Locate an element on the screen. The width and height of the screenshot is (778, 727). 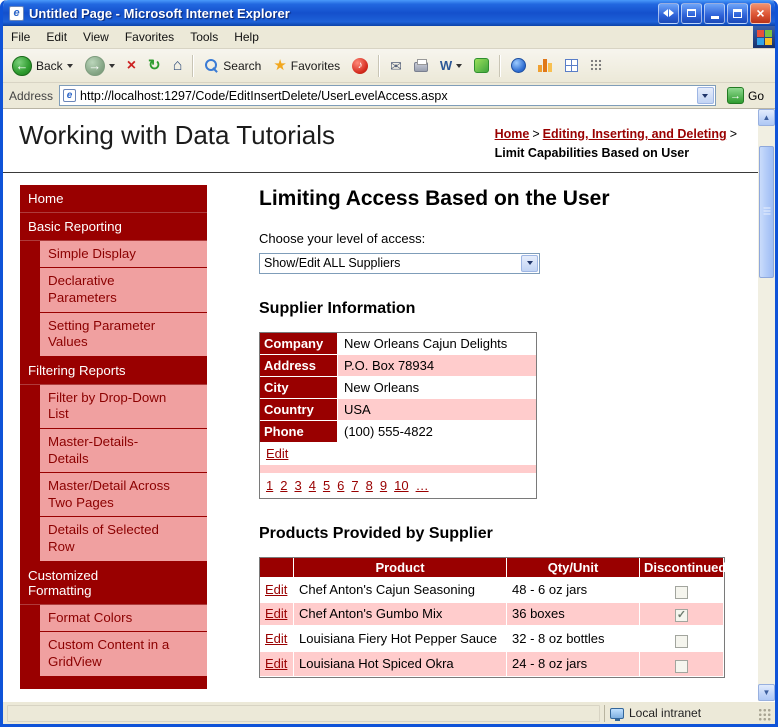
select-value: Show/Edit ALL Suppliers is located at coordinates (332, 263).